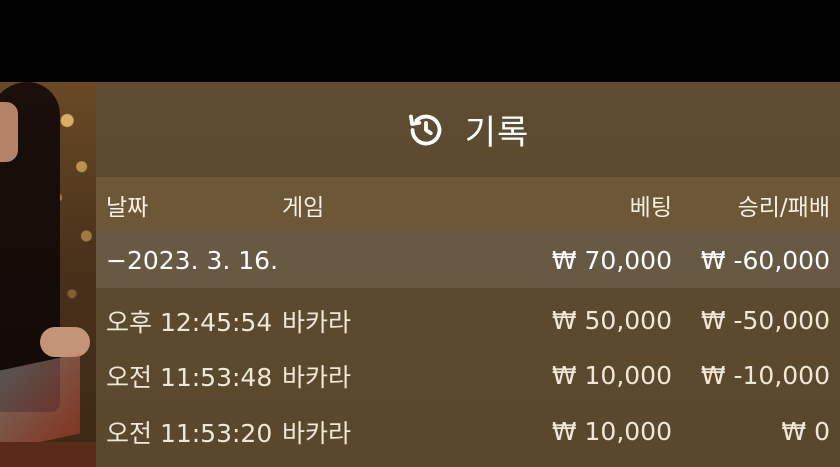 The width and height of the screenshot is (840, 467). What do you see at coordinates (468, 375) in the screenshot?
I see `history-row: 오전 11:53:48 바카라 ₩ 10,000 ₩ -10,000` at bounding box center [468, 375].